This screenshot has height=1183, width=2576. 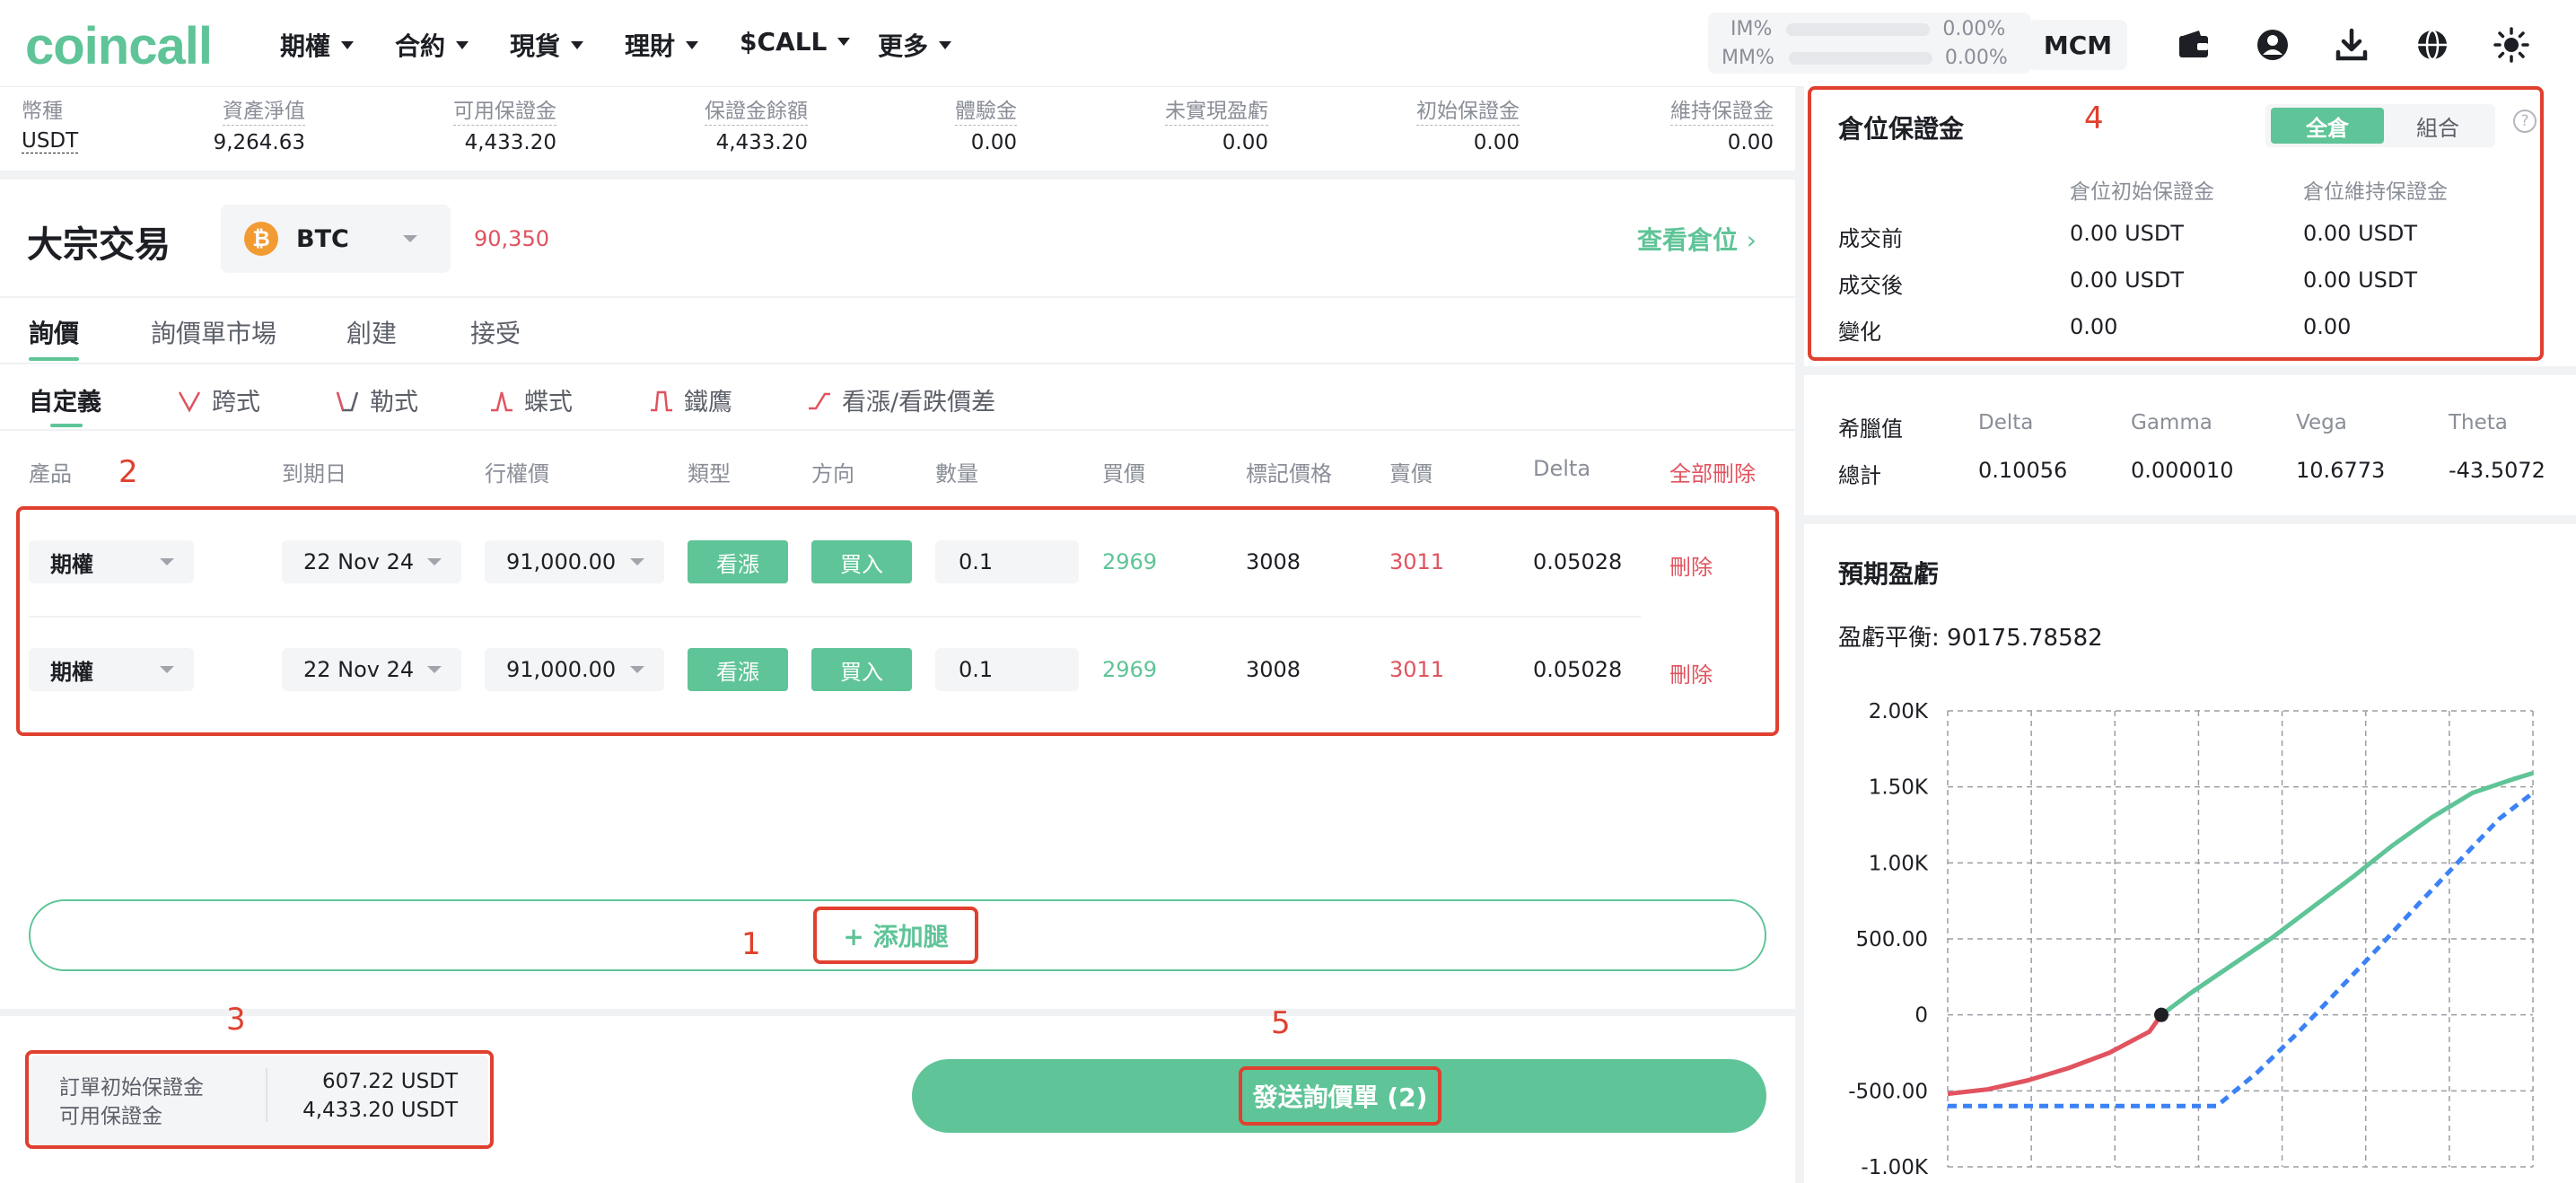 What do you see at coordinates (1870, 238) in the screenshot?
I see `row-label: 成交前` at bounding box center [1870, 238].